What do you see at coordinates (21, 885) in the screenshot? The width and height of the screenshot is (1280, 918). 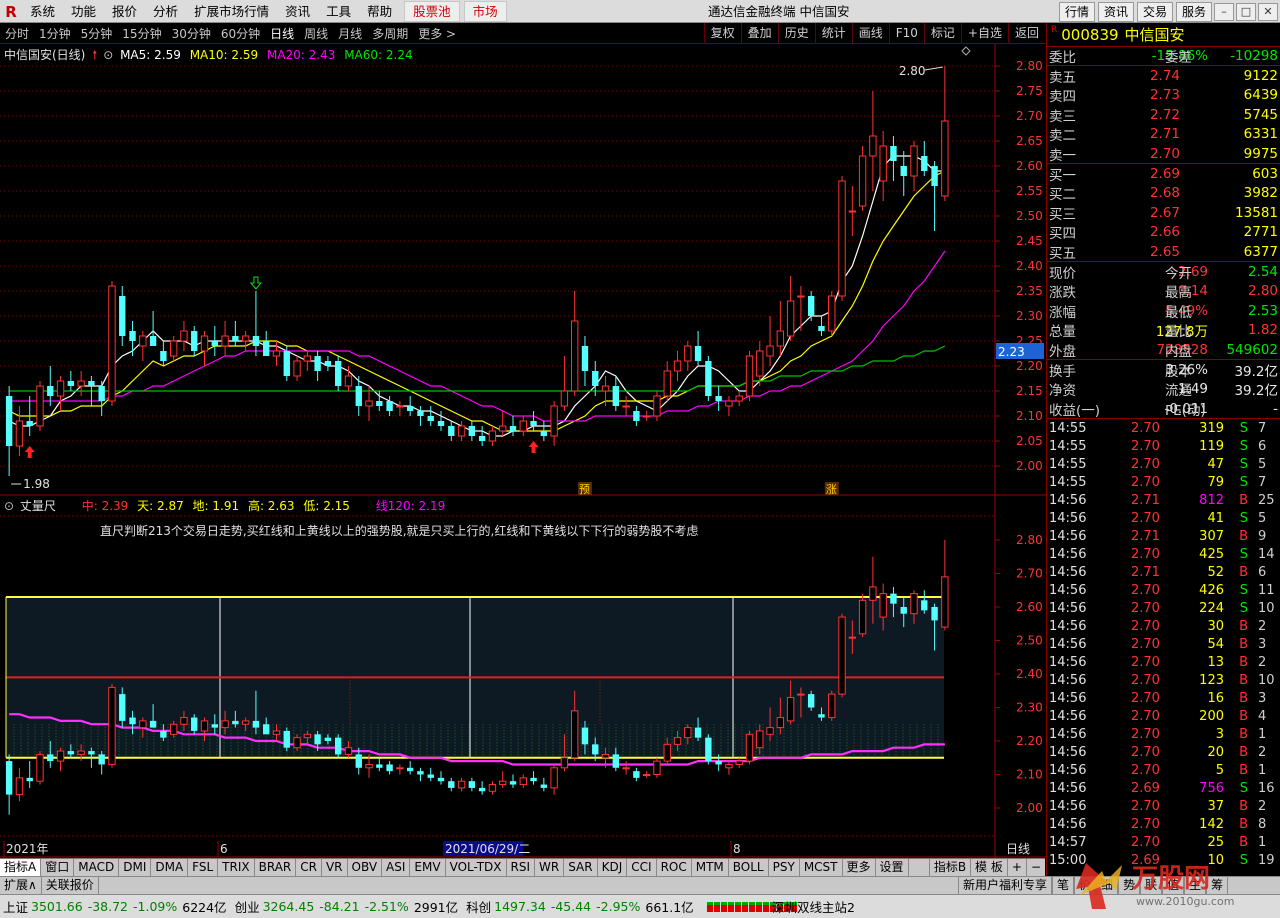 I see `ext-left-0: 扩展∧` at bounding box center [21, 885].